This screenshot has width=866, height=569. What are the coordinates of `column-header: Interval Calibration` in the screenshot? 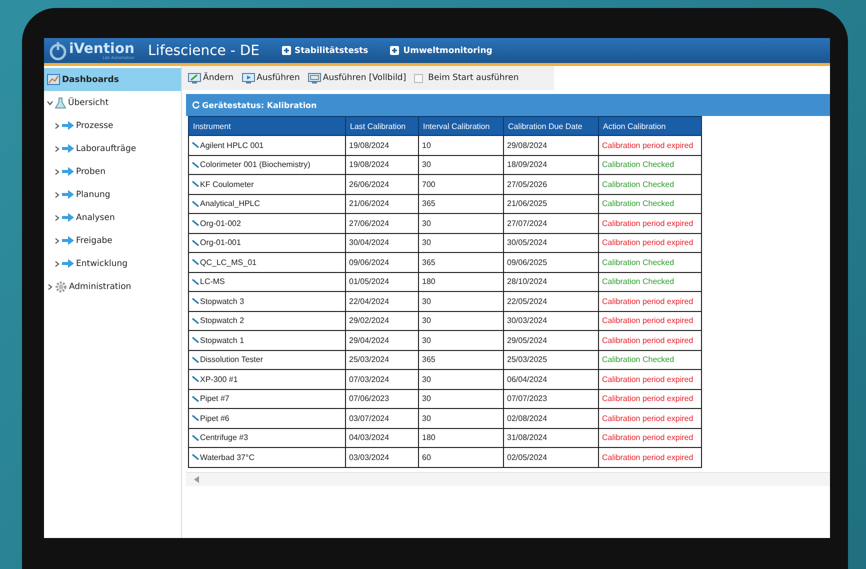 It's located at (461, 126).